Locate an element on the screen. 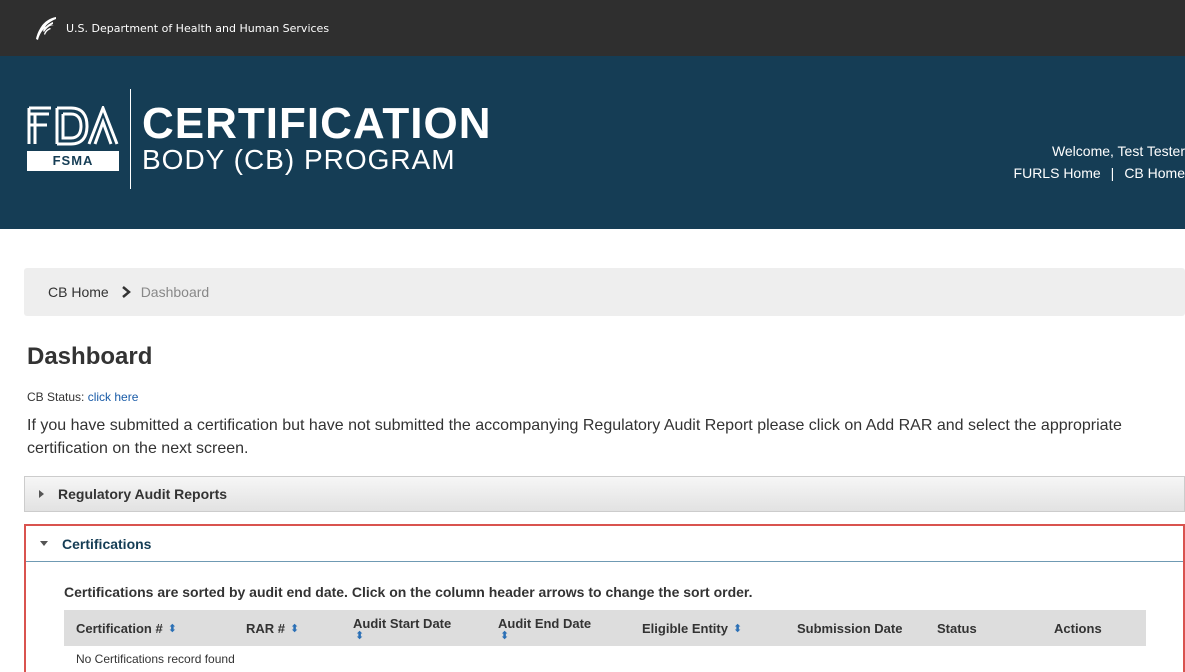  column-label: Certification # is located at coordinates (119, 628).